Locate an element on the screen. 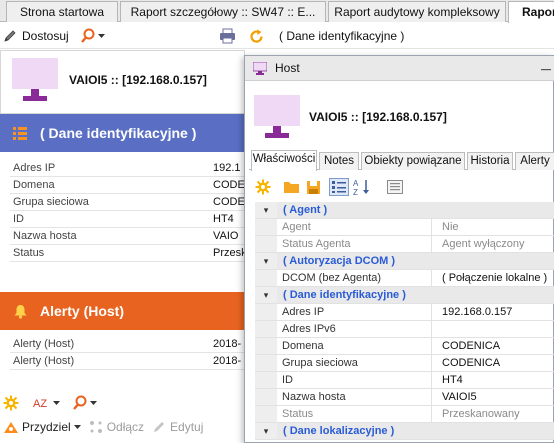 The width and height of the screenshot is (554, 443). property-key: Nazwa hosta is located at coordinates (45, 236).